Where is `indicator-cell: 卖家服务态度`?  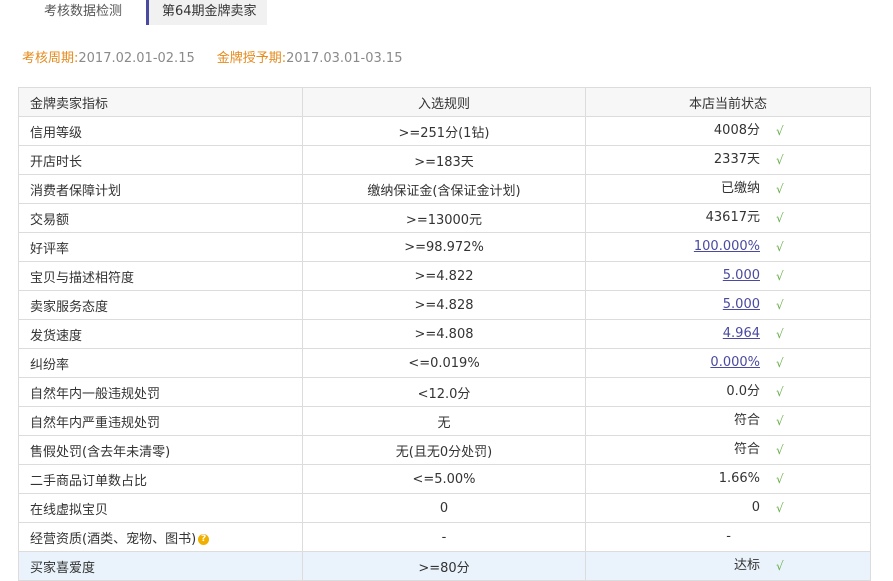 indicator-cell: 卖家服务态度 is located at coordinates (160, 305).